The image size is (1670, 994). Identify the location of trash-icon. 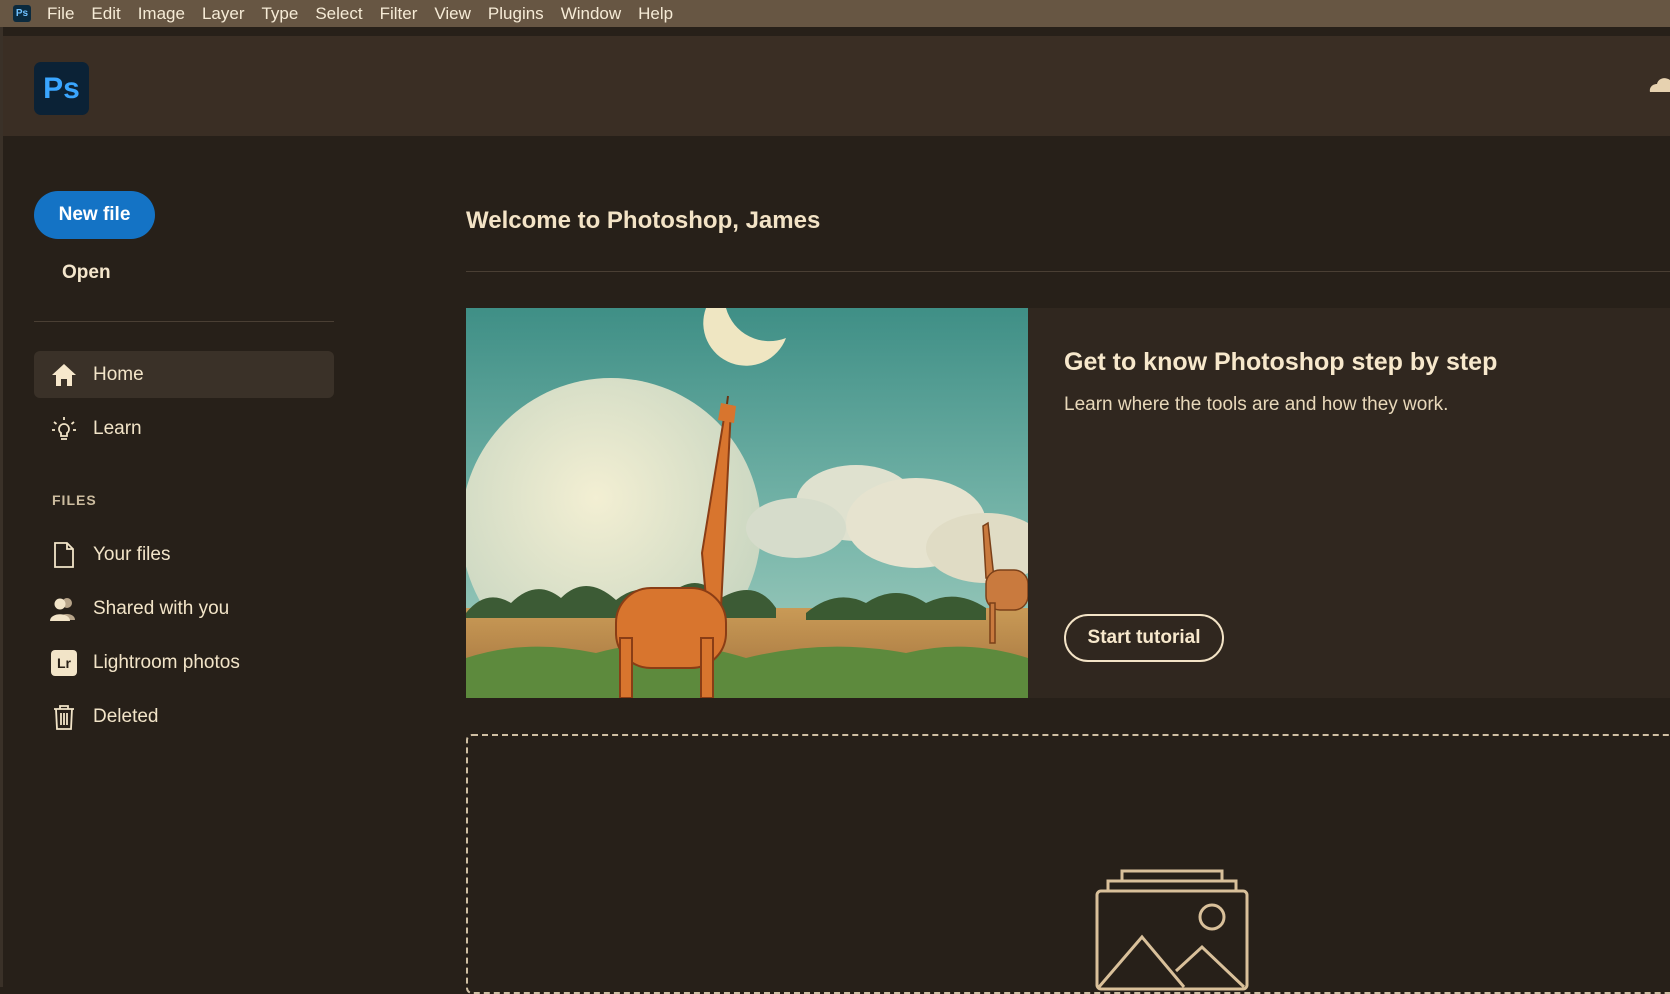
(64, 717).